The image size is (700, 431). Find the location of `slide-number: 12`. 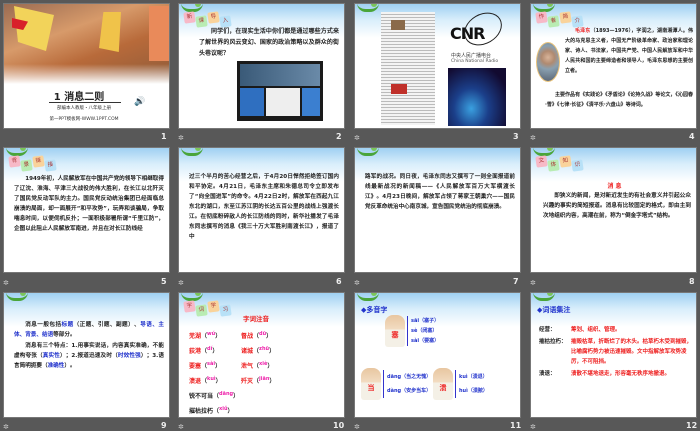

slide-number: 12 is located at coordinates (692, 425).